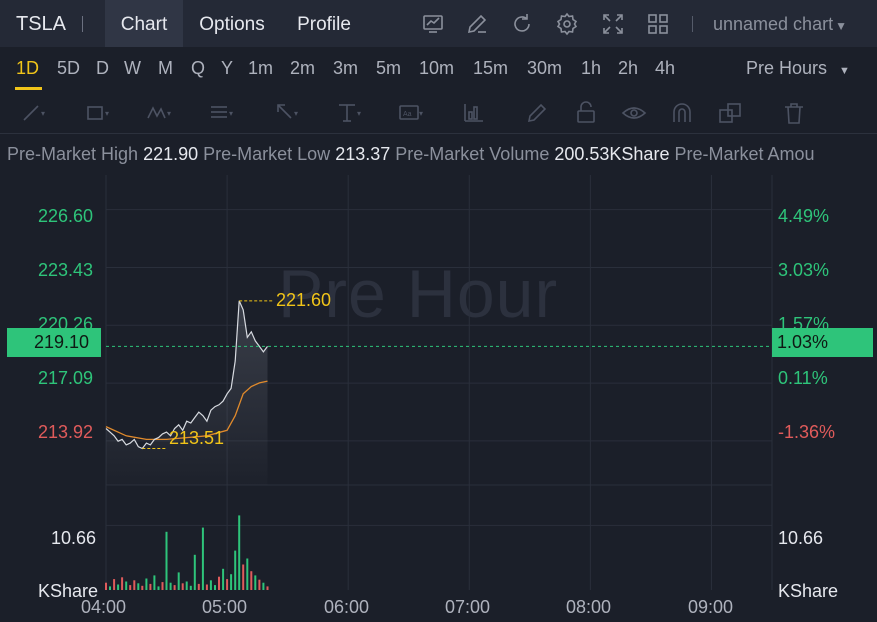  What do you see at coordinates (612, 154) in the screenshot?
I see `premarket-volume-value: 200.53KShare` at bounding box center [612, 154].